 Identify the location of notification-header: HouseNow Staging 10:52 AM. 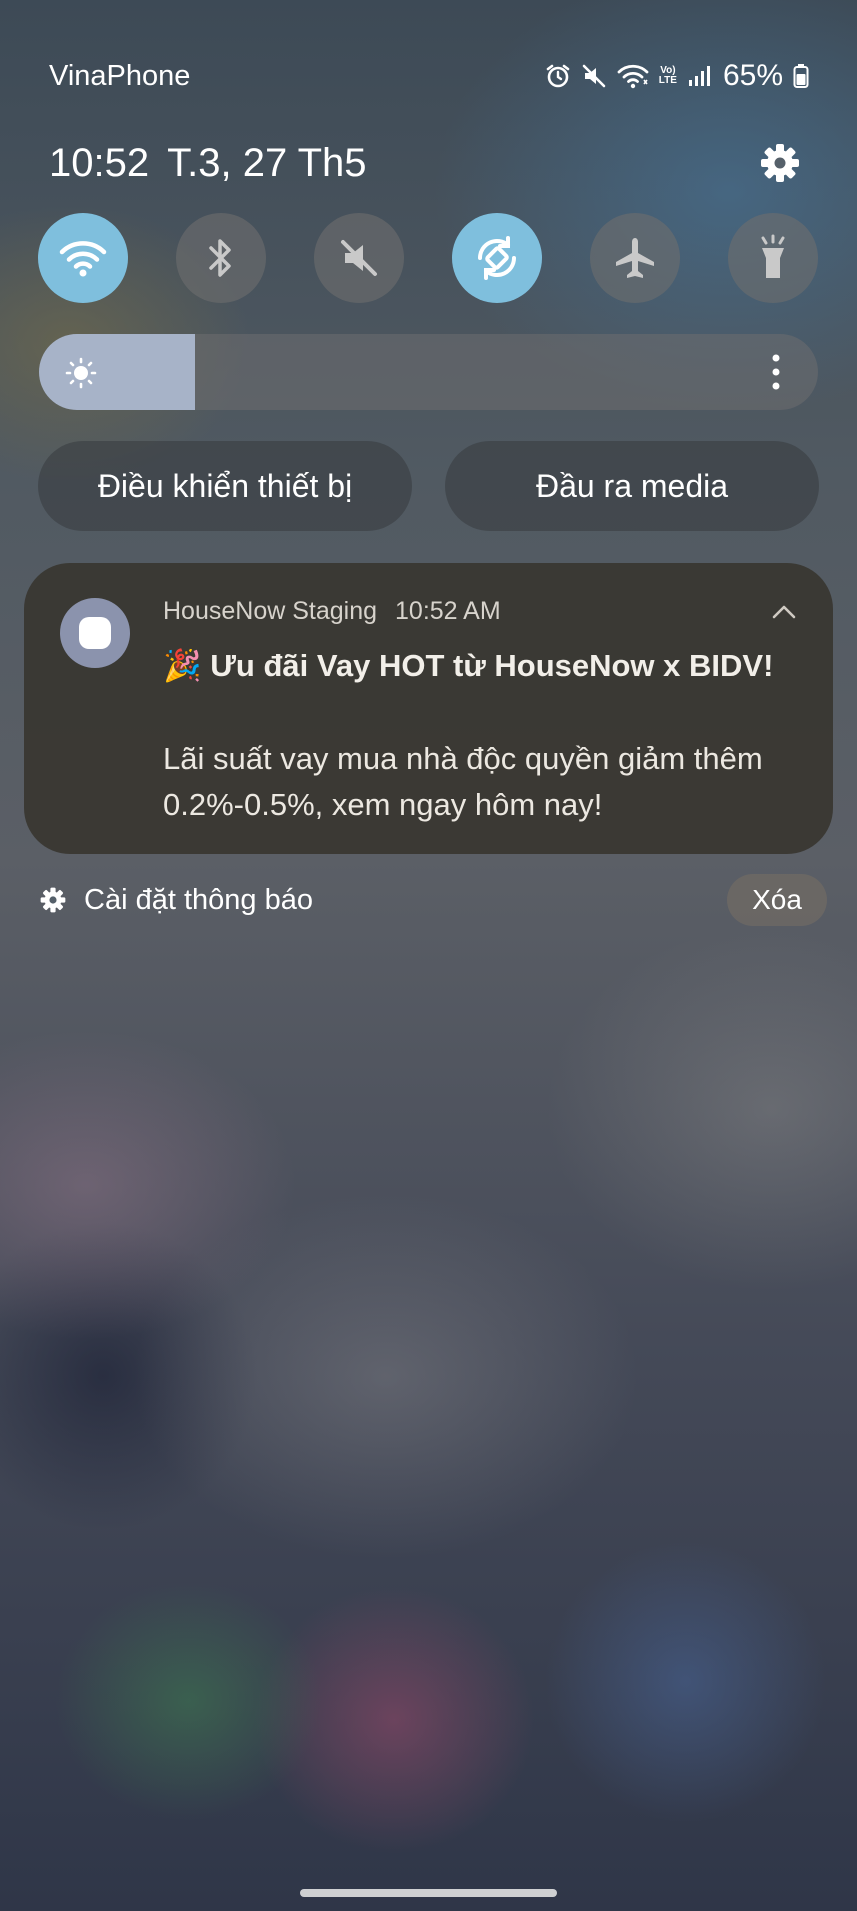
(332, 611).